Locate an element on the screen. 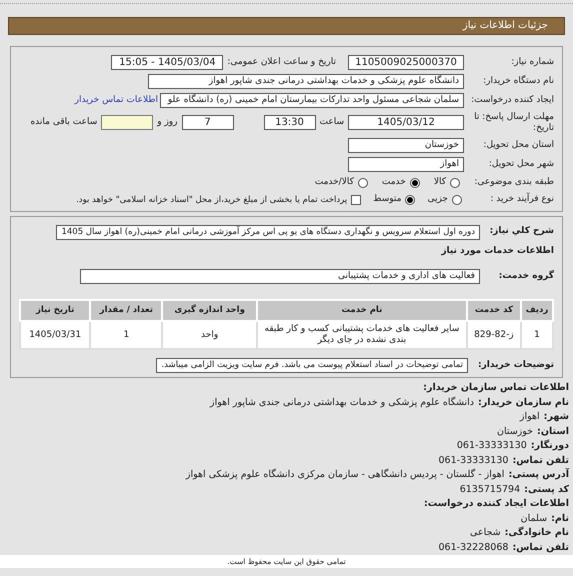  deadline-date-field: 1405/03/12 is located at coordinates (406, 122).